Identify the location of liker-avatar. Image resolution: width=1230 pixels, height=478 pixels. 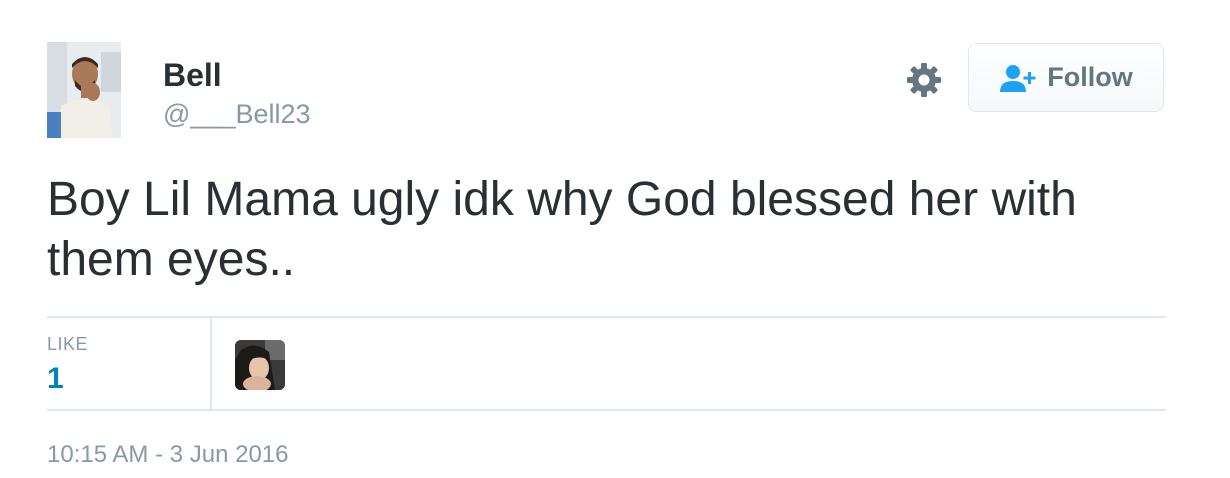
(260, 365).